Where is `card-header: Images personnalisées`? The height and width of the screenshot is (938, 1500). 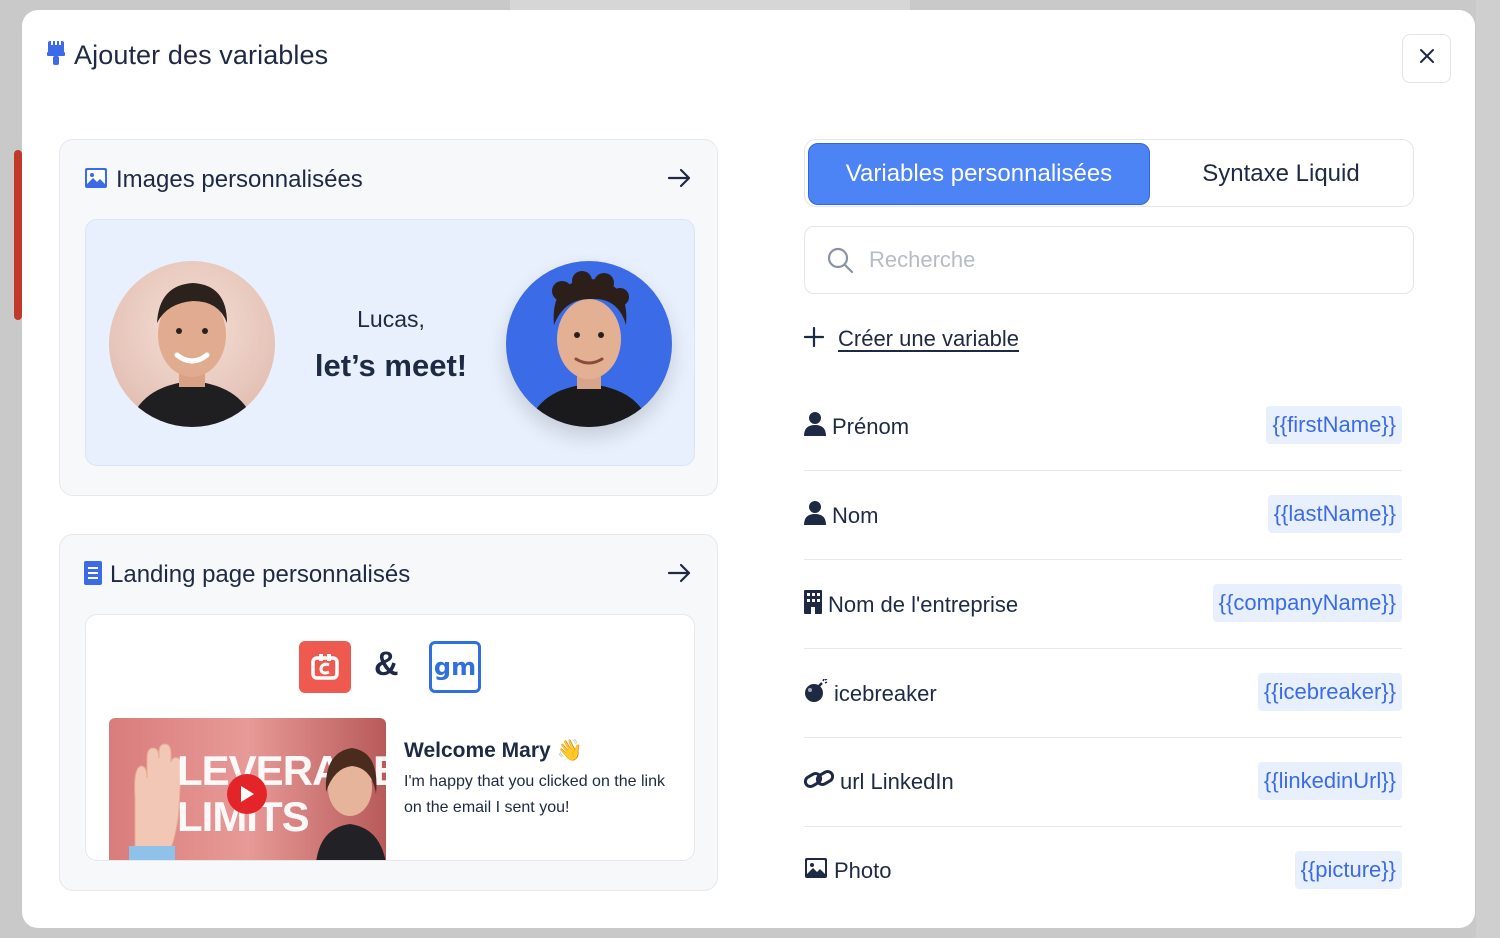
card-header: Images personnalisées is located at coordinates (388, 180).